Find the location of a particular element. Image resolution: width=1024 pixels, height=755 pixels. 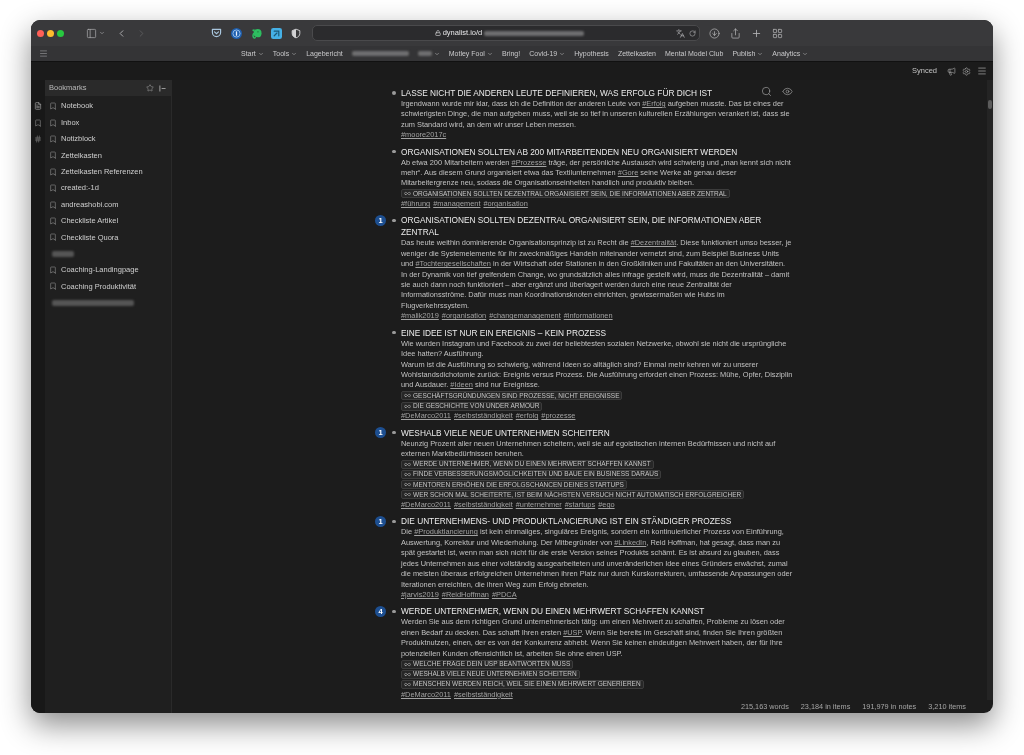

keyhole-icon is located at coordinates (236, 33).